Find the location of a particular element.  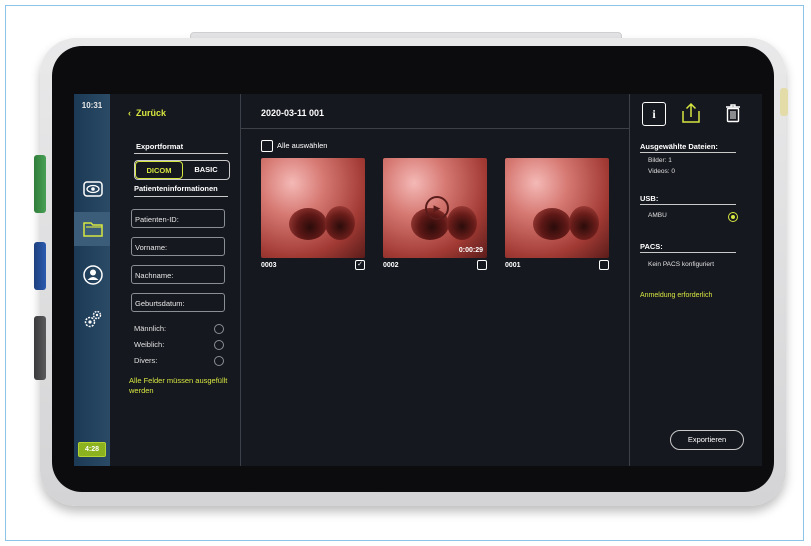

session-title: 2020-03-11 001 is located at coordinates (293, 113).